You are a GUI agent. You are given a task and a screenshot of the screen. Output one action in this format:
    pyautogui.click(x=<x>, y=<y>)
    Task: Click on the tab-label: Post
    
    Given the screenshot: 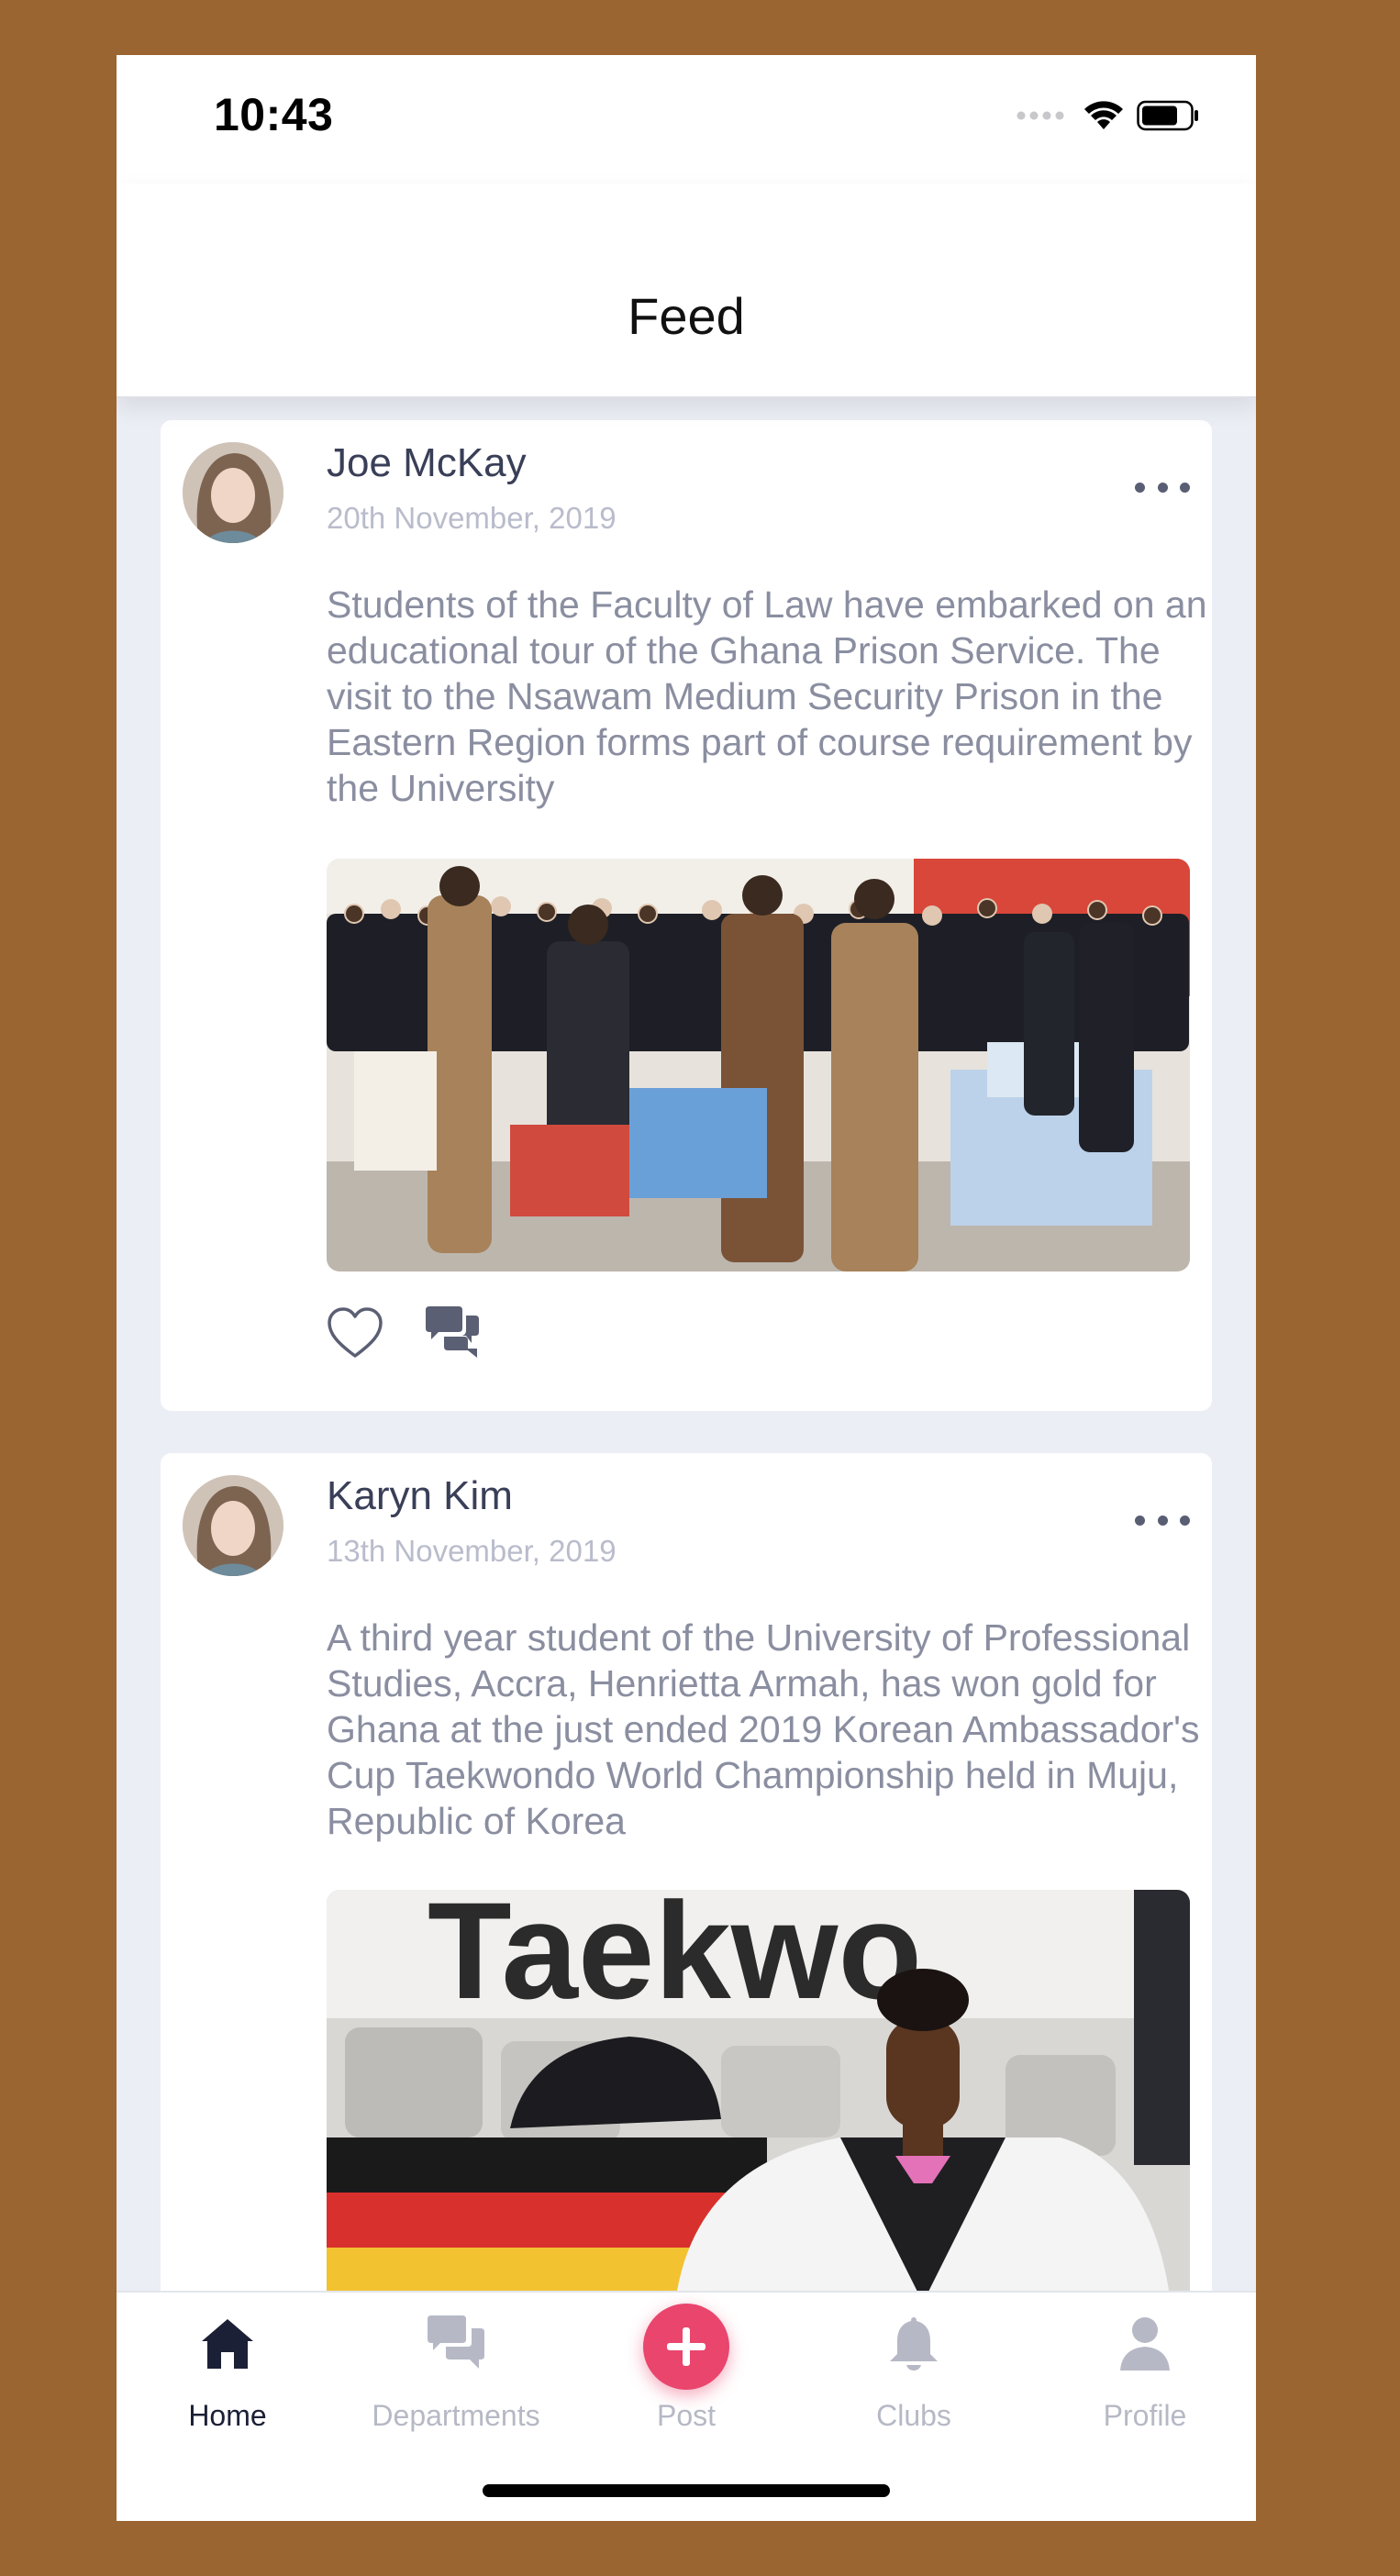 What is the action you would take?
    pyautogui.click(x=687, y=2415)
    